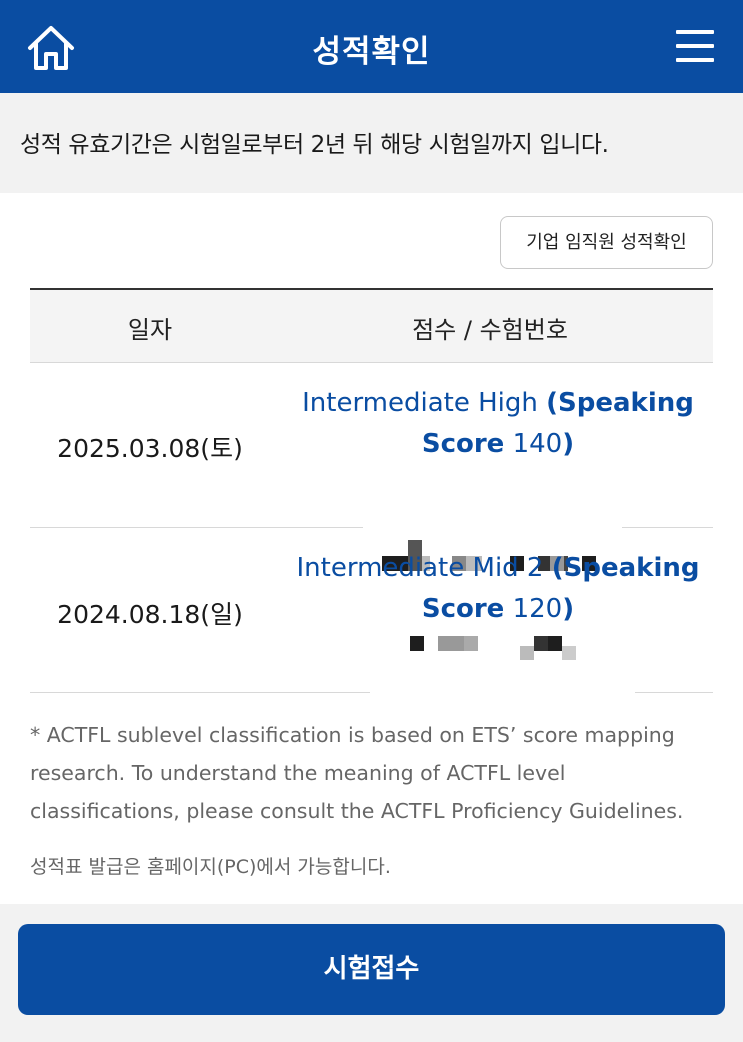 This screenshot has height=1042, width=743. Describe the element at coordinates (606, 242) in the screenshot. I see `corporate-score-check-button: 기업 임직원 성적확인` at that location.